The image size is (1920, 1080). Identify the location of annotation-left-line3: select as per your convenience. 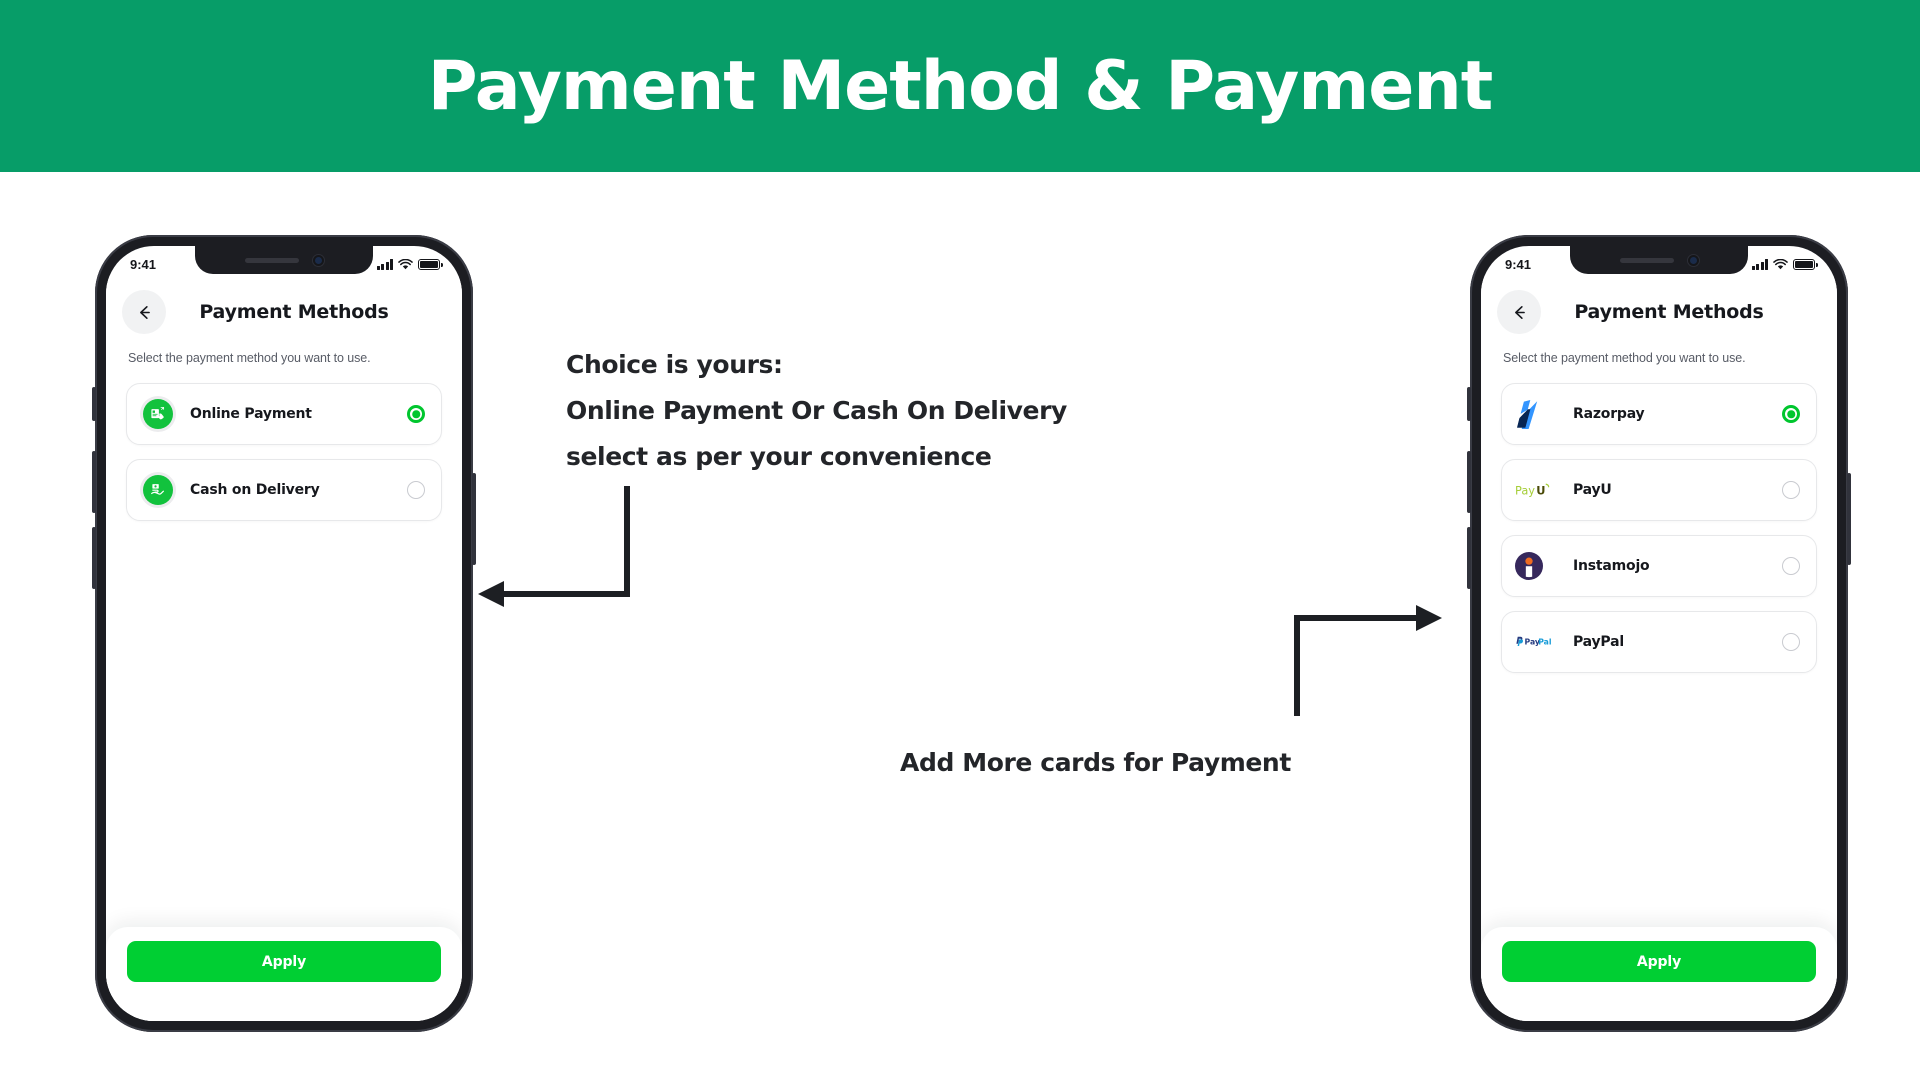
(779, 456).